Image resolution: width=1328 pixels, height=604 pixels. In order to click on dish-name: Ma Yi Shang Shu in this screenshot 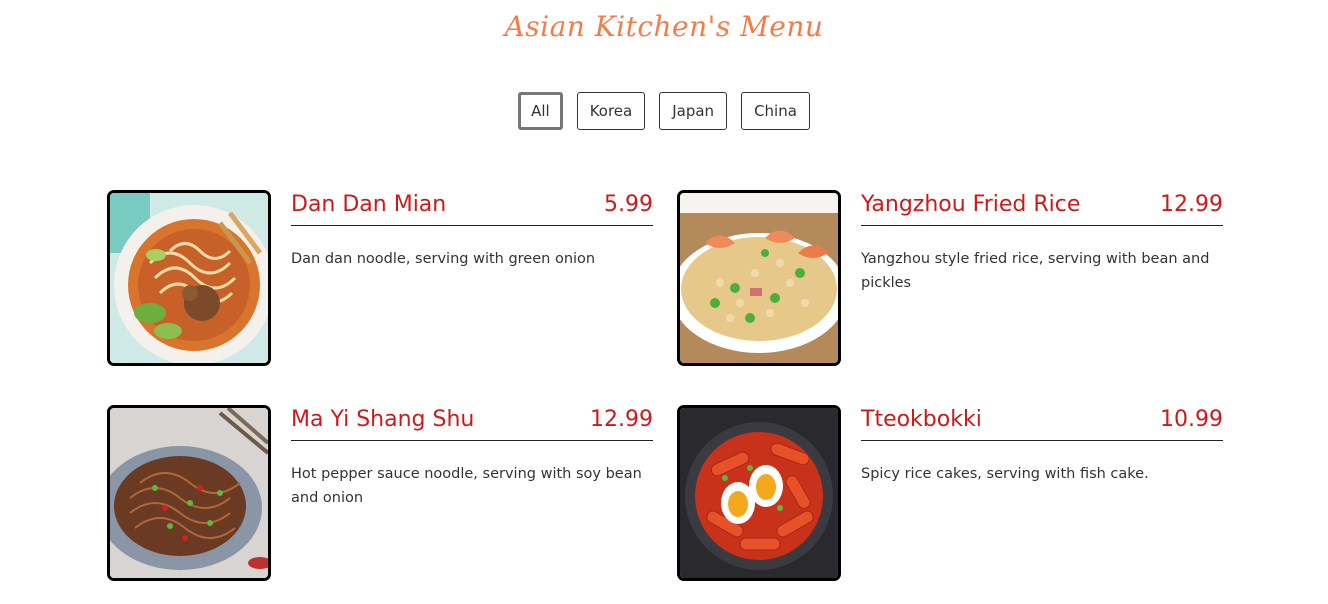, I will do `click(383, 419)`.